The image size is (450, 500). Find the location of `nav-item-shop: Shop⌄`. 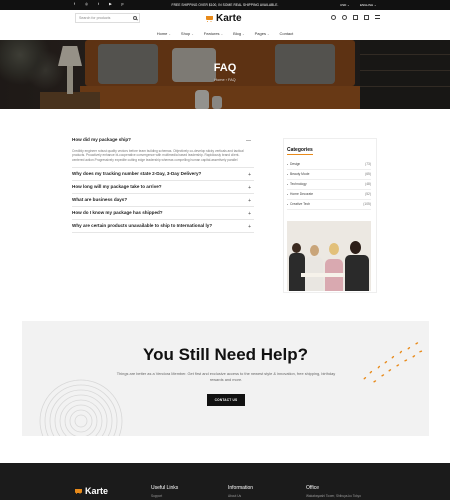

nav-item-shop: Shop⌄ is located at coordinates (187, 33).